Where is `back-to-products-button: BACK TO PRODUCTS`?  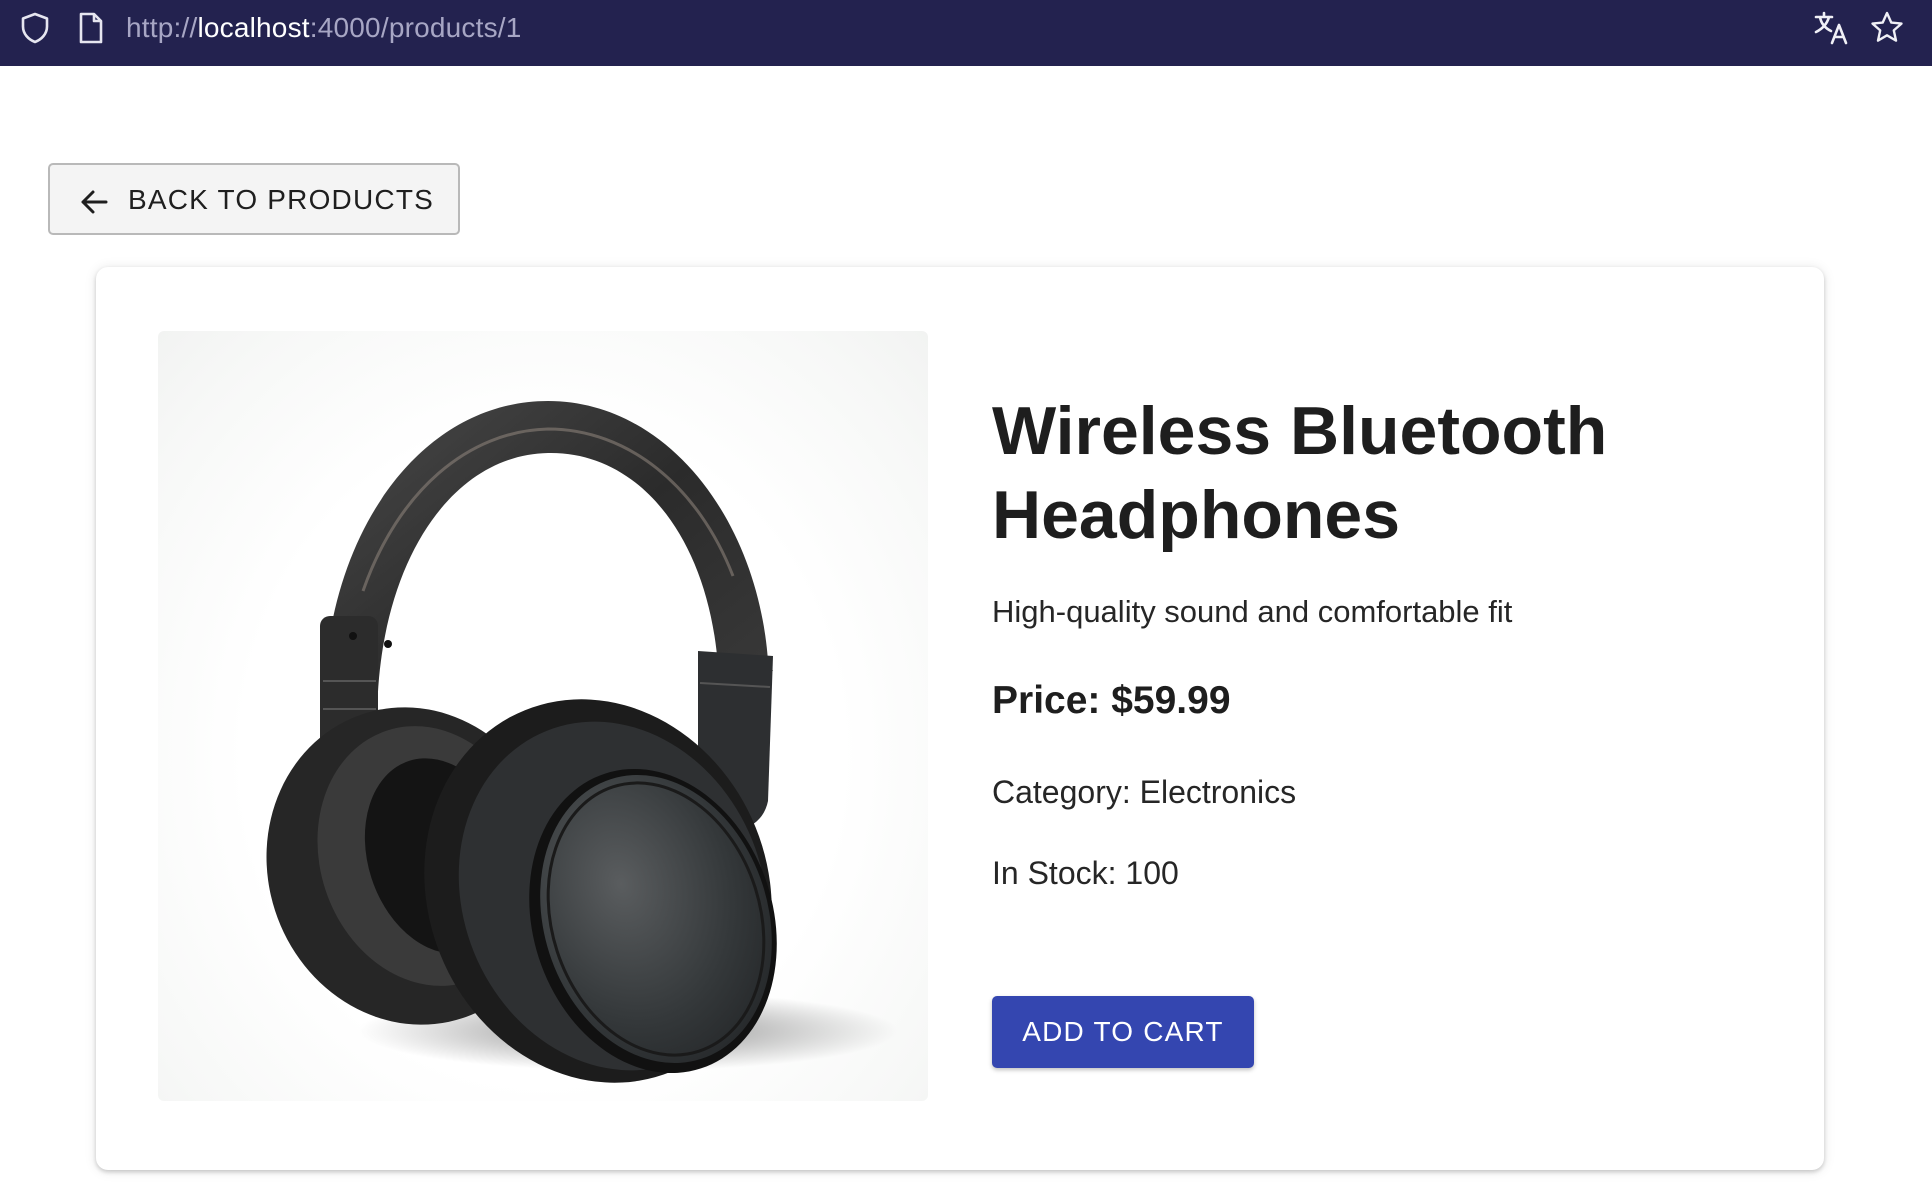
back-to-products-button: BACK TO PRODUCTS is located at coordinates (254, 199).